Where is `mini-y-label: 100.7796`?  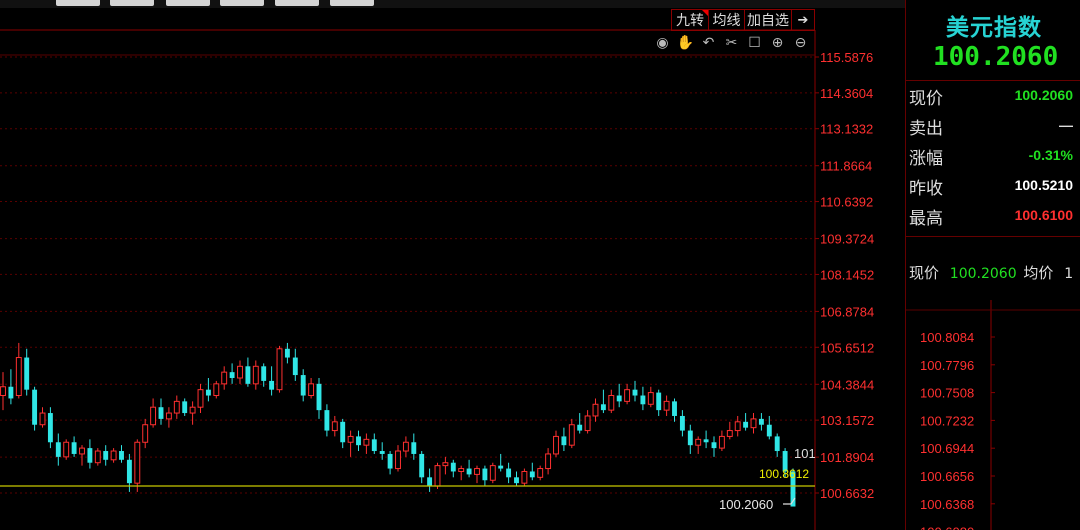
mini-y-label: 100.7796 is located at coordinates (947, 365).